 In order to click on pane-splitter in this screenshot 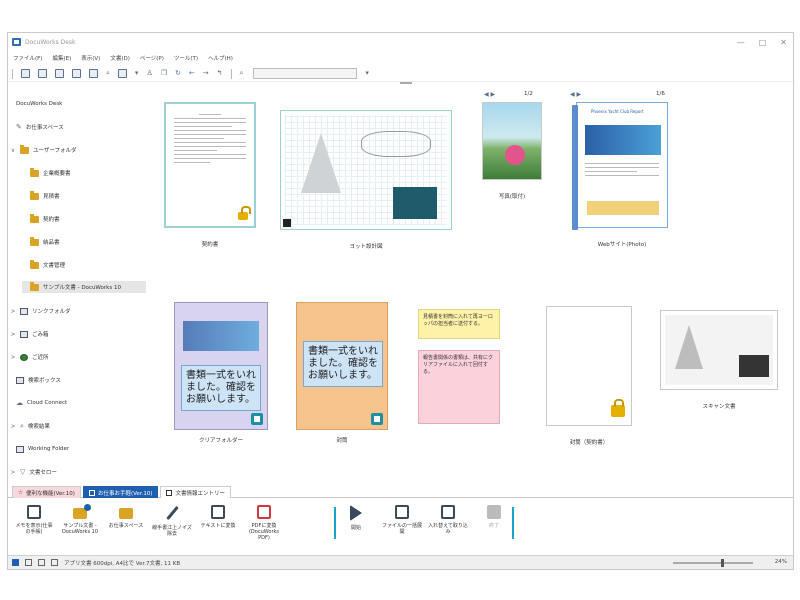, I will do `click(406, 83)`.